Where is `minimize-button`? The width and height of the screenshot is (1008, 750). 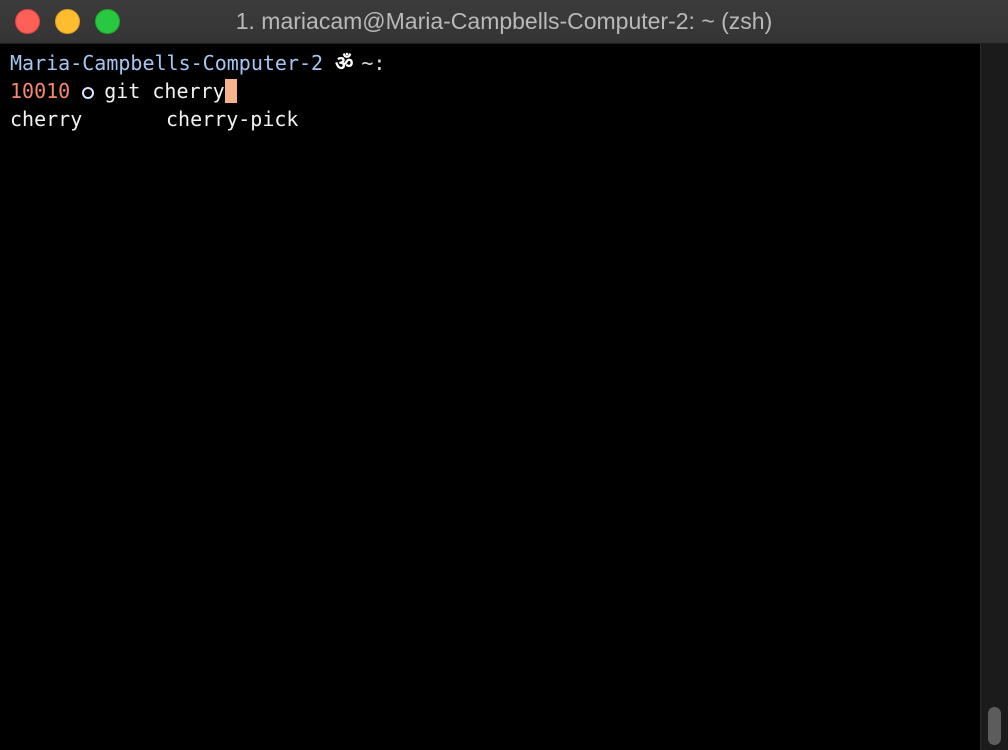 minimize-button is located at coordinates (67, 21).